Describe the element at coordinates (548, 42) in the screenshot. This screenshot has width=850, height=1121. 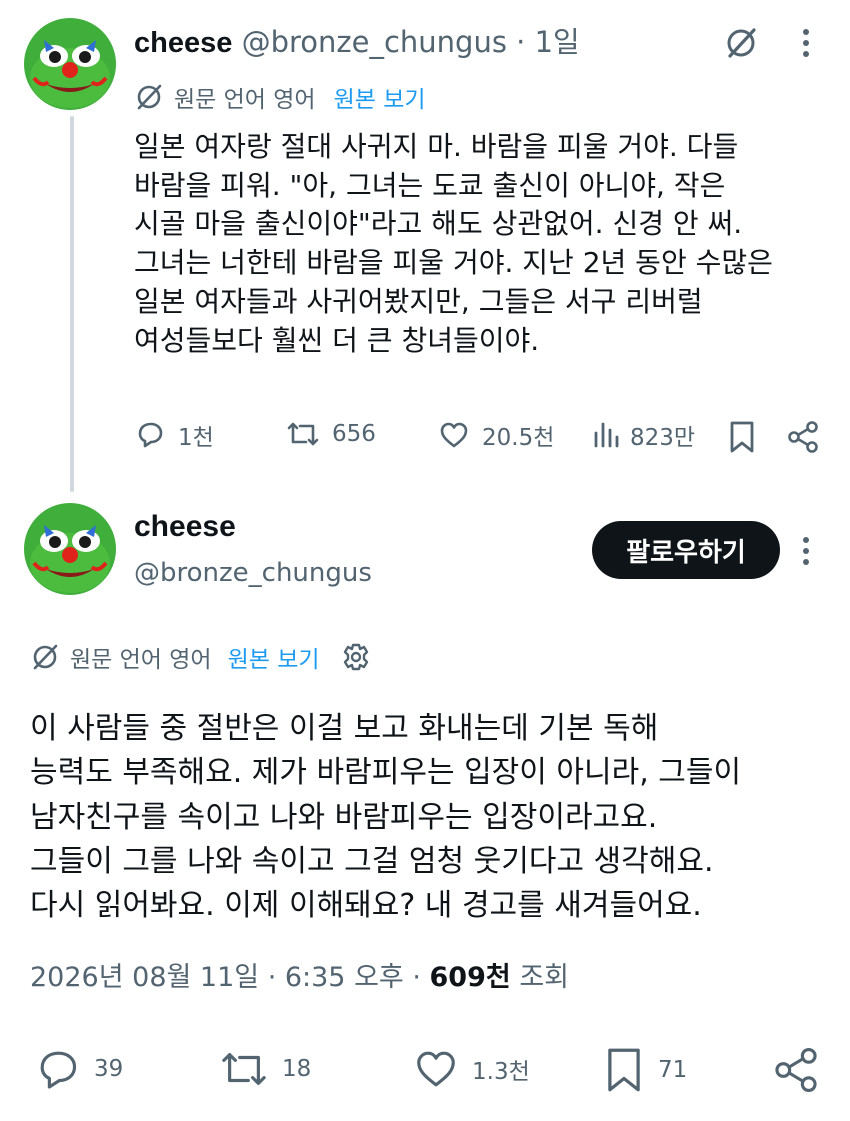
I see `tweet-age: · 1일` at that location.